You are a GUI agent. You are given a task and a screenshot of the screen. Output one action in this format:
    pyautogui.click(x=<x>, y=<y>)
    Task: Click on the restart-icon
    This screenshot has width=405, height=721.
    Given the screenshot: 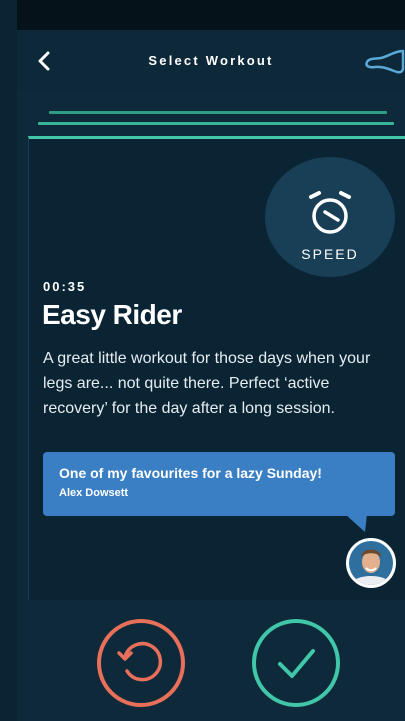 What is the action you would take?
    pyautogui.click(x=140, y=661)
    